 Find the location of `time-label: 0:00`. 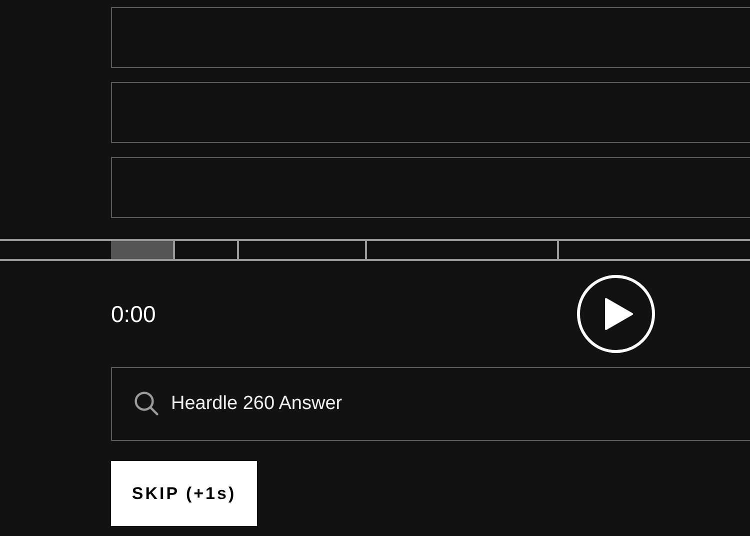

time-label: 0:00 is located at coordinates (134, 314).